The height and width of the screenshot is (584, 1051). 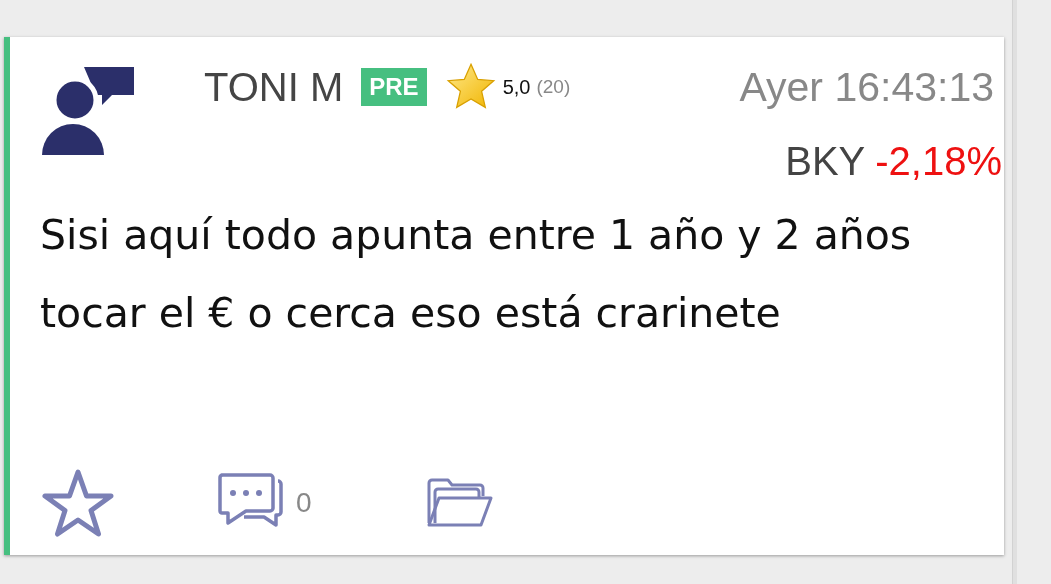 What do you see at coordinates (78, 503) in the screenshot?
I see `favorite-star-icon` at bounding box center [78, 503].